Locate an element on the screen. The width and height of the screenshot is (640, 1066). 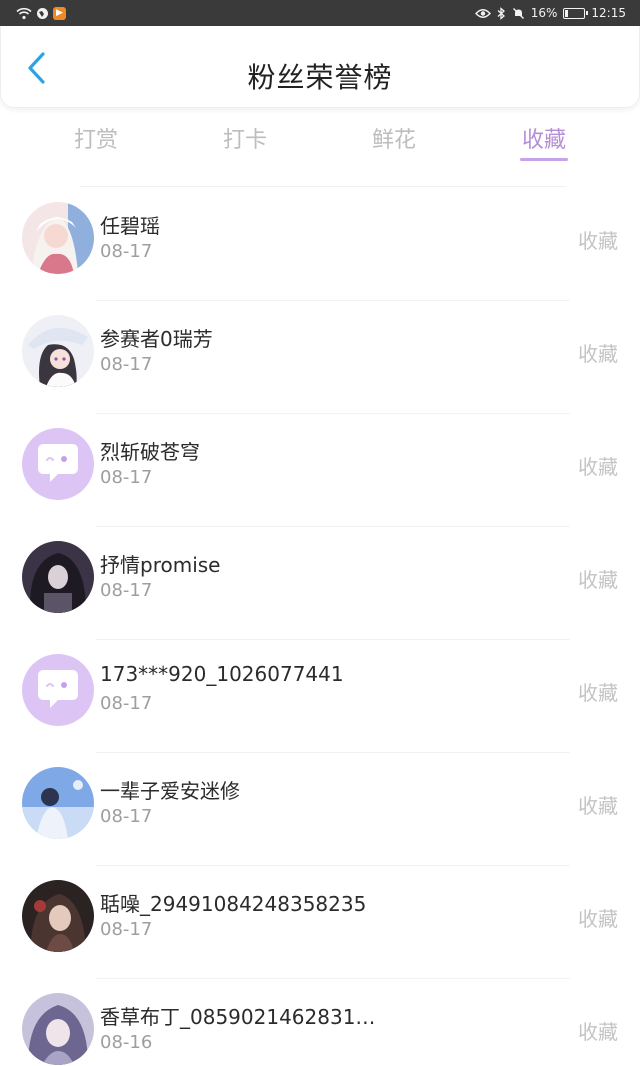
status-left: ▶ is located at coordinates (41, 13).